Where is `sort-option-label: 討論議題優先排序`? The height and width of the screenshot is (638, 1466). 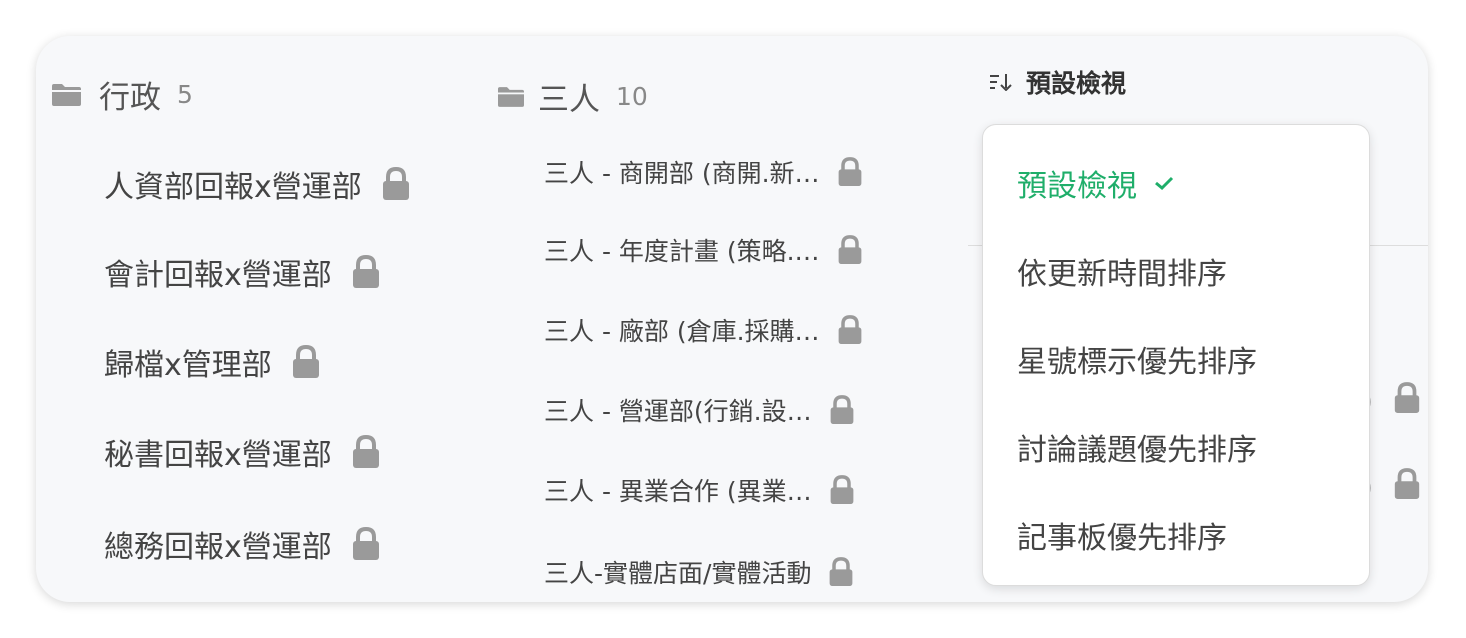 sort-option-label: 討論議題優先排序 is located at coordinates (1137, 450).